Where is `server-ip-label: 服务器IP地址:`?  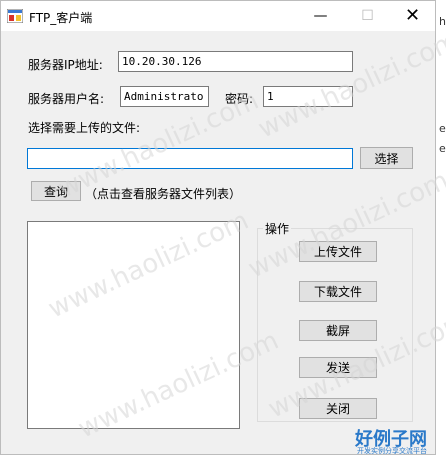 server-ip-label: 服务器IP地址: is located at coordinates (65, 65).